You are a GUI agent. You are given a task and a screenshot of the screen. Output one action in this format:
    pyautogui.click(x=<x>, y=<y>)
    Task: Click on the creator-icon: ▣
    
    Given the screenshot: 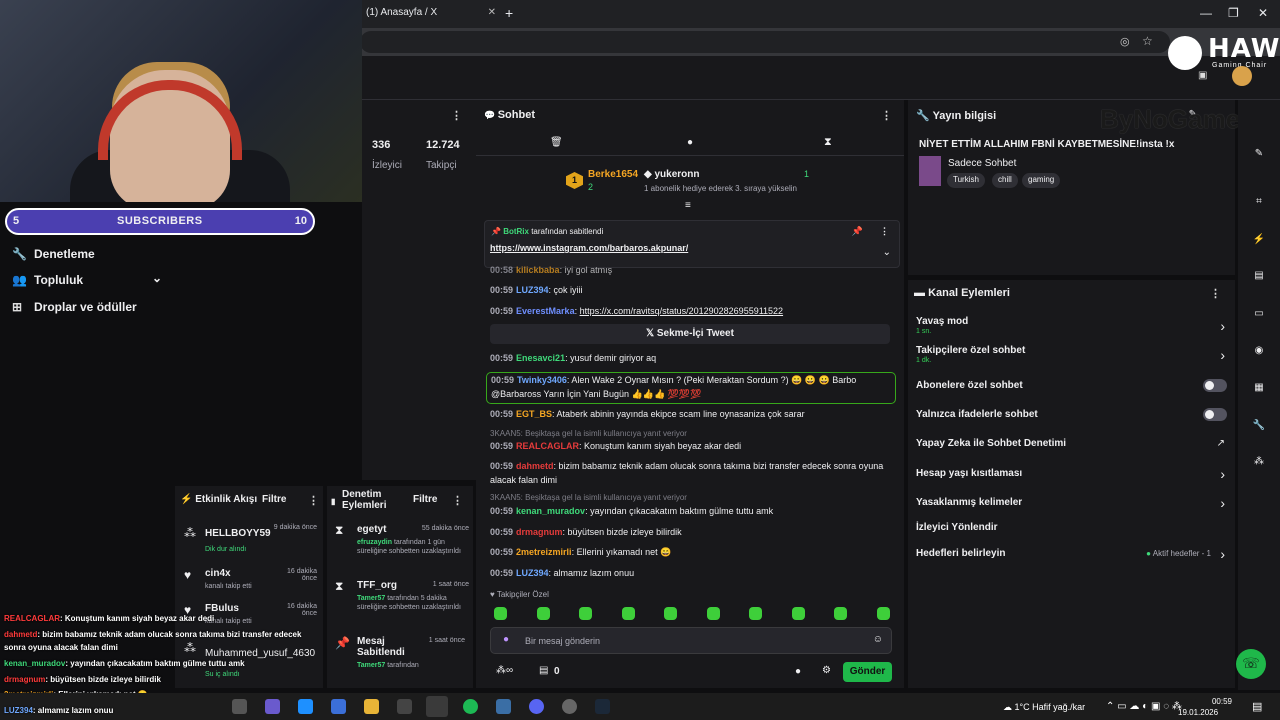 What is the action you would take?
    pyautogui.click(x=1202, y=75)
    